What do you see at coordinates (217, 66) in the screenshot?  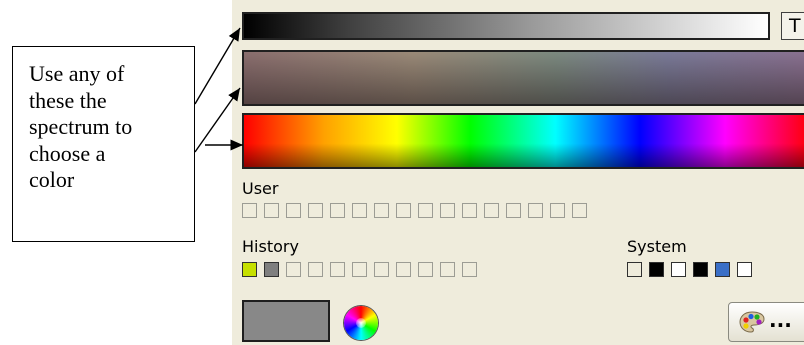 I see `arrow-to-grayscale-bar` at bounding box center [217, 66].